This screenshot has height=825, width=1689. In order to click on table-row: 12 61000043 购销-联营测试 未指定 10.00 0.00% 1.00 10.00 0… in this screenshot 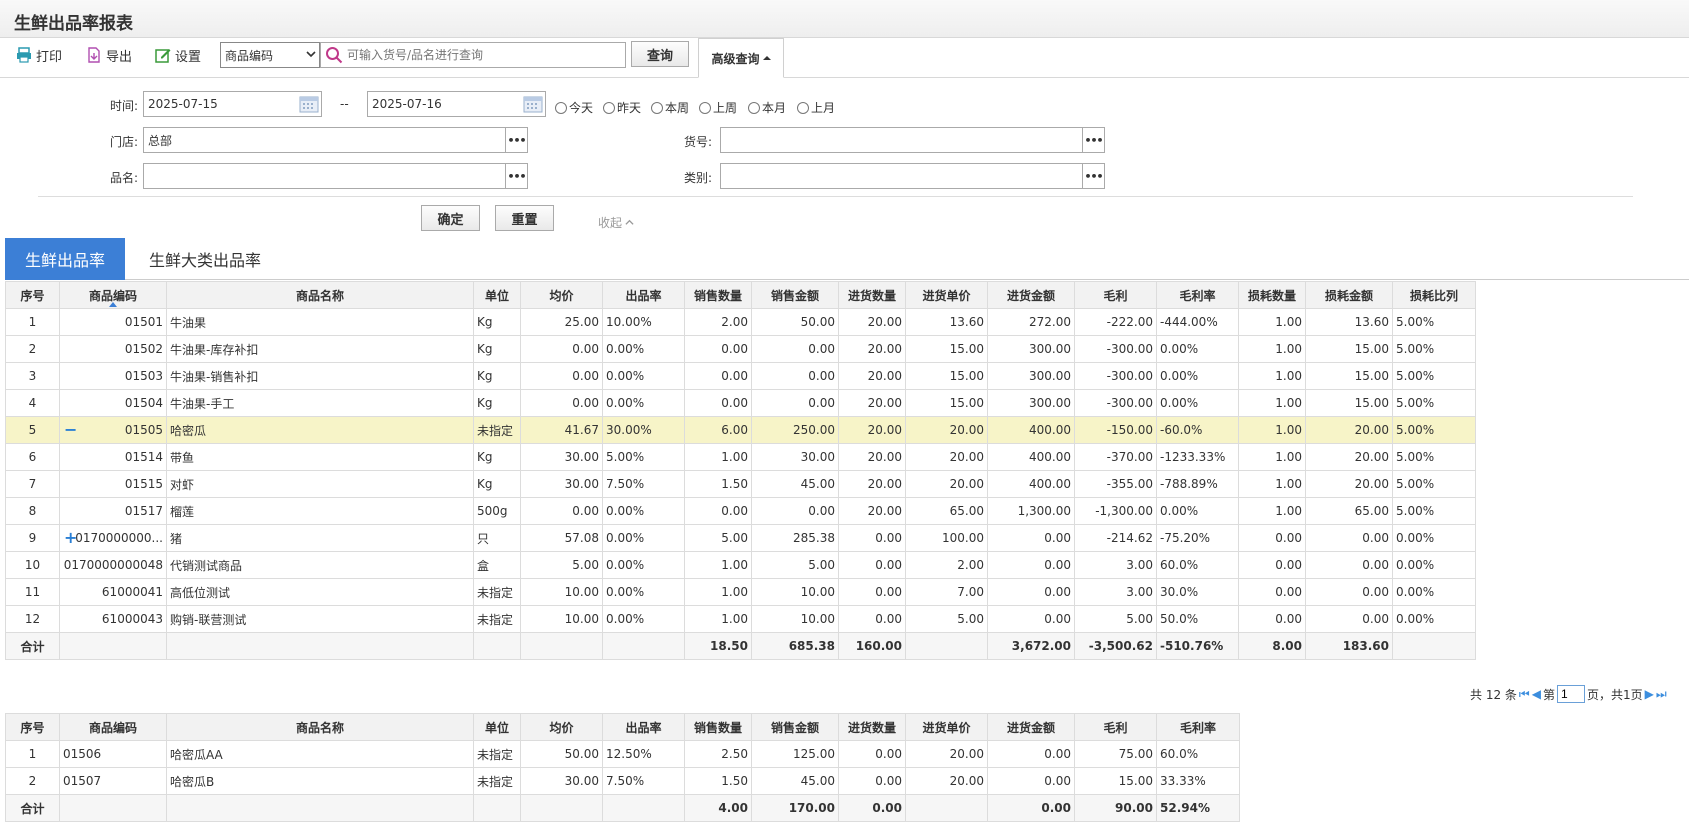, I will do `click(740, 619)`.